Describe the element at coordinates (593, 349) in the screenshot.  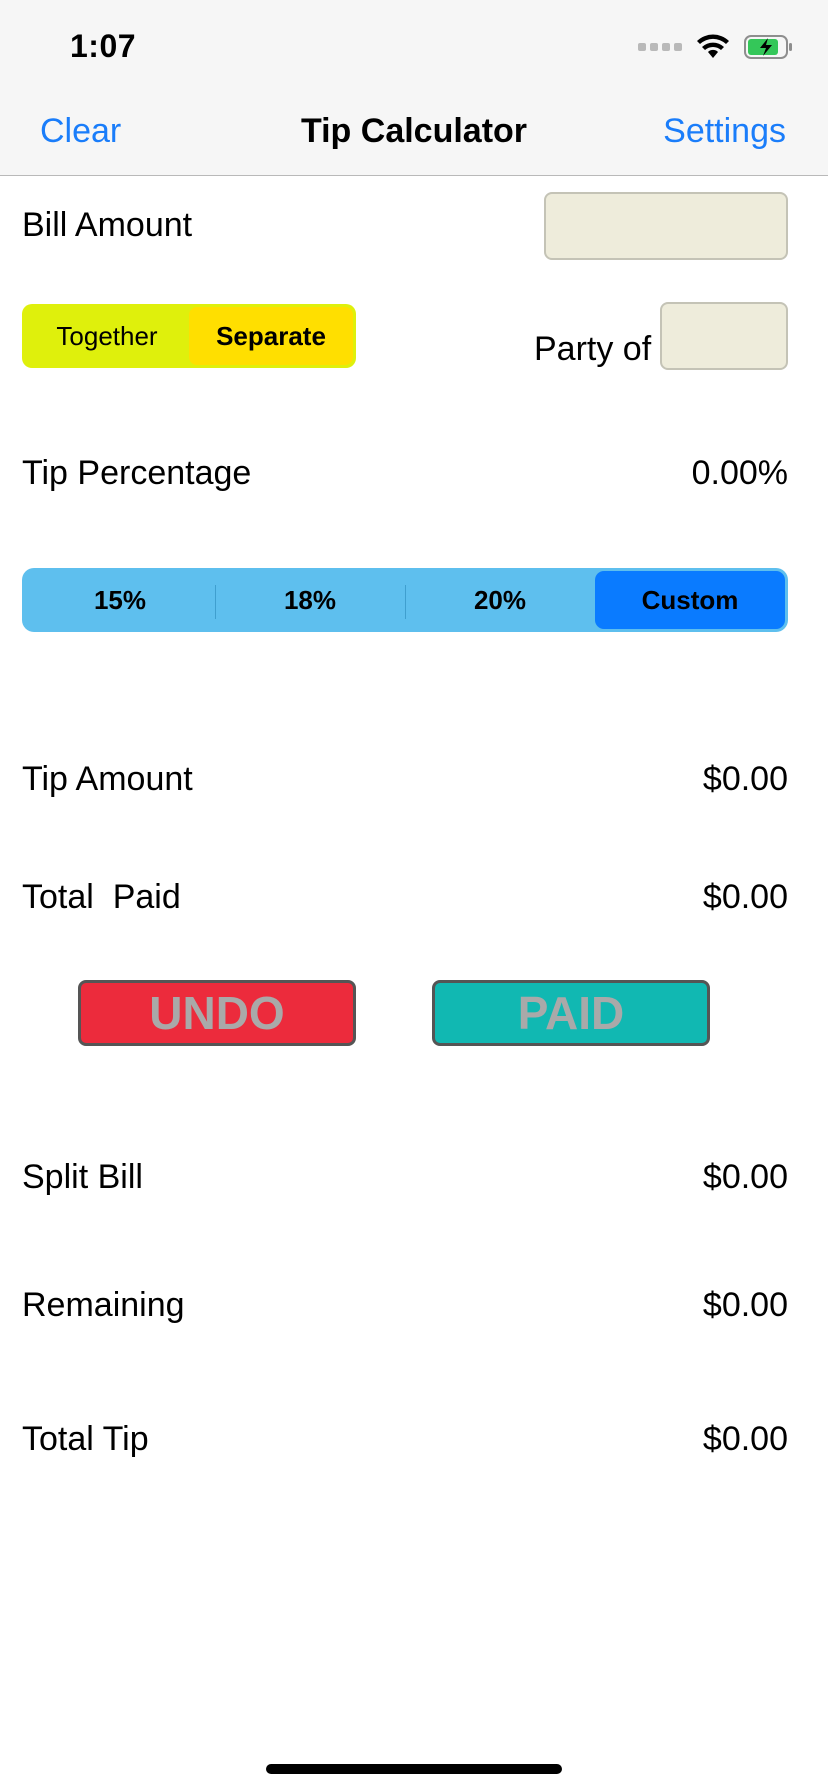
I see `party-of-label: Party of` at that location.